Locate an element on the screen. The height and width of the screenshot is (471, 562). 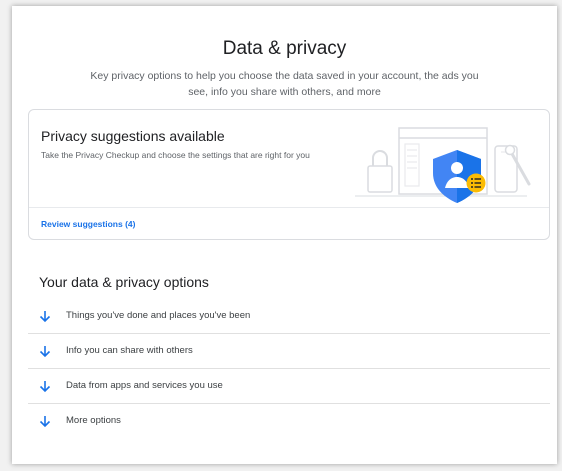
option-label: Data from apps and services you use is located at coordinates (144, 385).